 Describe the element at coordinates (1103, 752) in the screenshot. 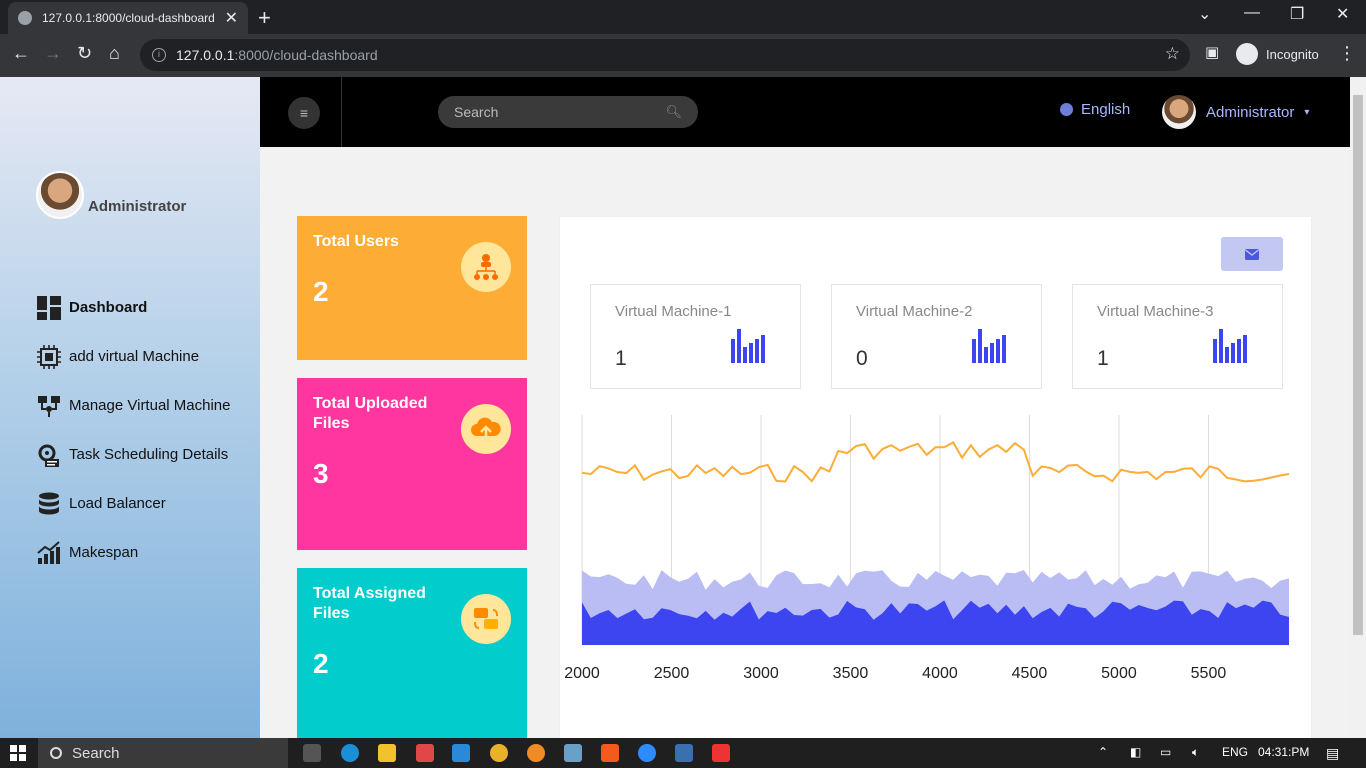

I see `chevron-up-icon: ⌃` at that location.